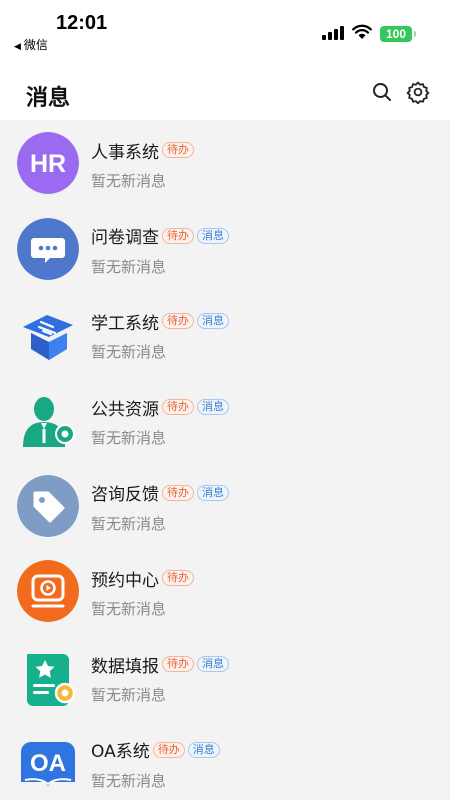 The image size is (450, 800). What do you see at coordinates (418, 92) in the screenshot?
I see `settings-gear-icon` at bounding box center [418, 92].